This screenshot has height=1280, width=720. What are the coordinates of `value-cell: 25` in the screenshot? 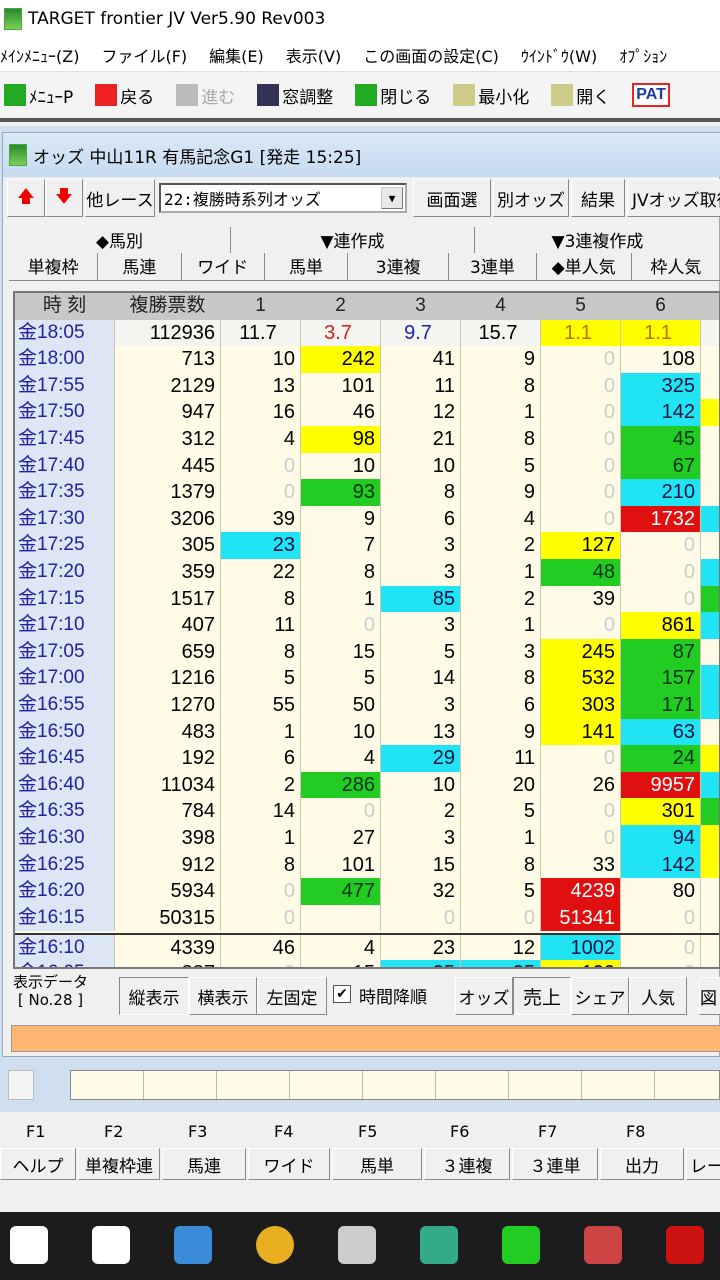 It's located at (421, 963).